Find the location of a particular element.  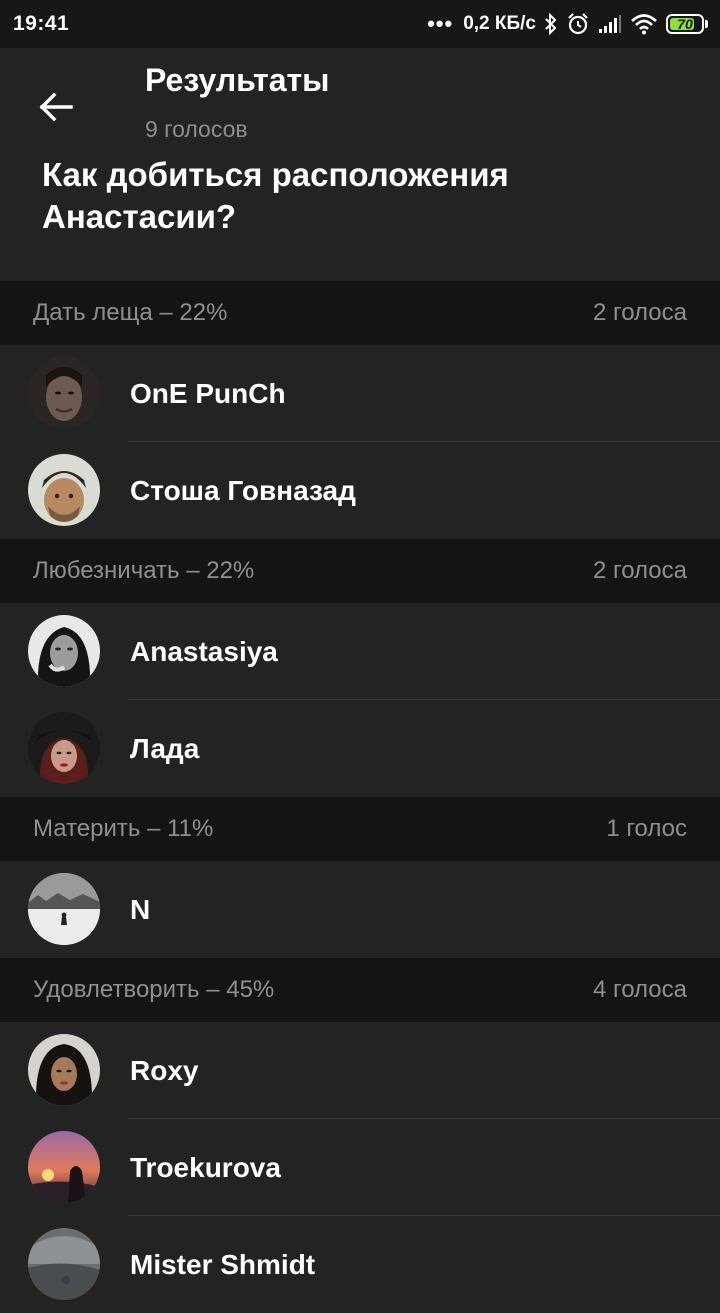

back-arrow-icon is located at coordinates (56, 107).